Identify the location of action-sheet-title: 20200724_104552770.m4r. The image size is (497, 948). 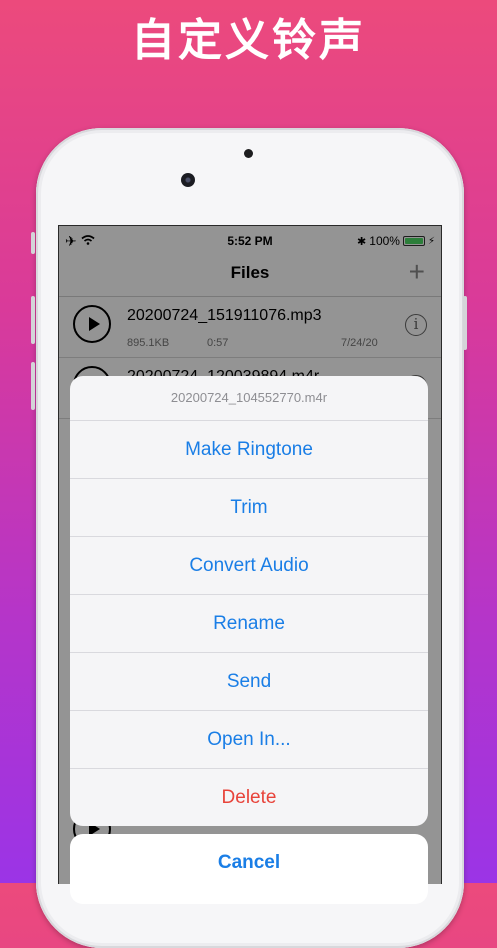
(249, 398).